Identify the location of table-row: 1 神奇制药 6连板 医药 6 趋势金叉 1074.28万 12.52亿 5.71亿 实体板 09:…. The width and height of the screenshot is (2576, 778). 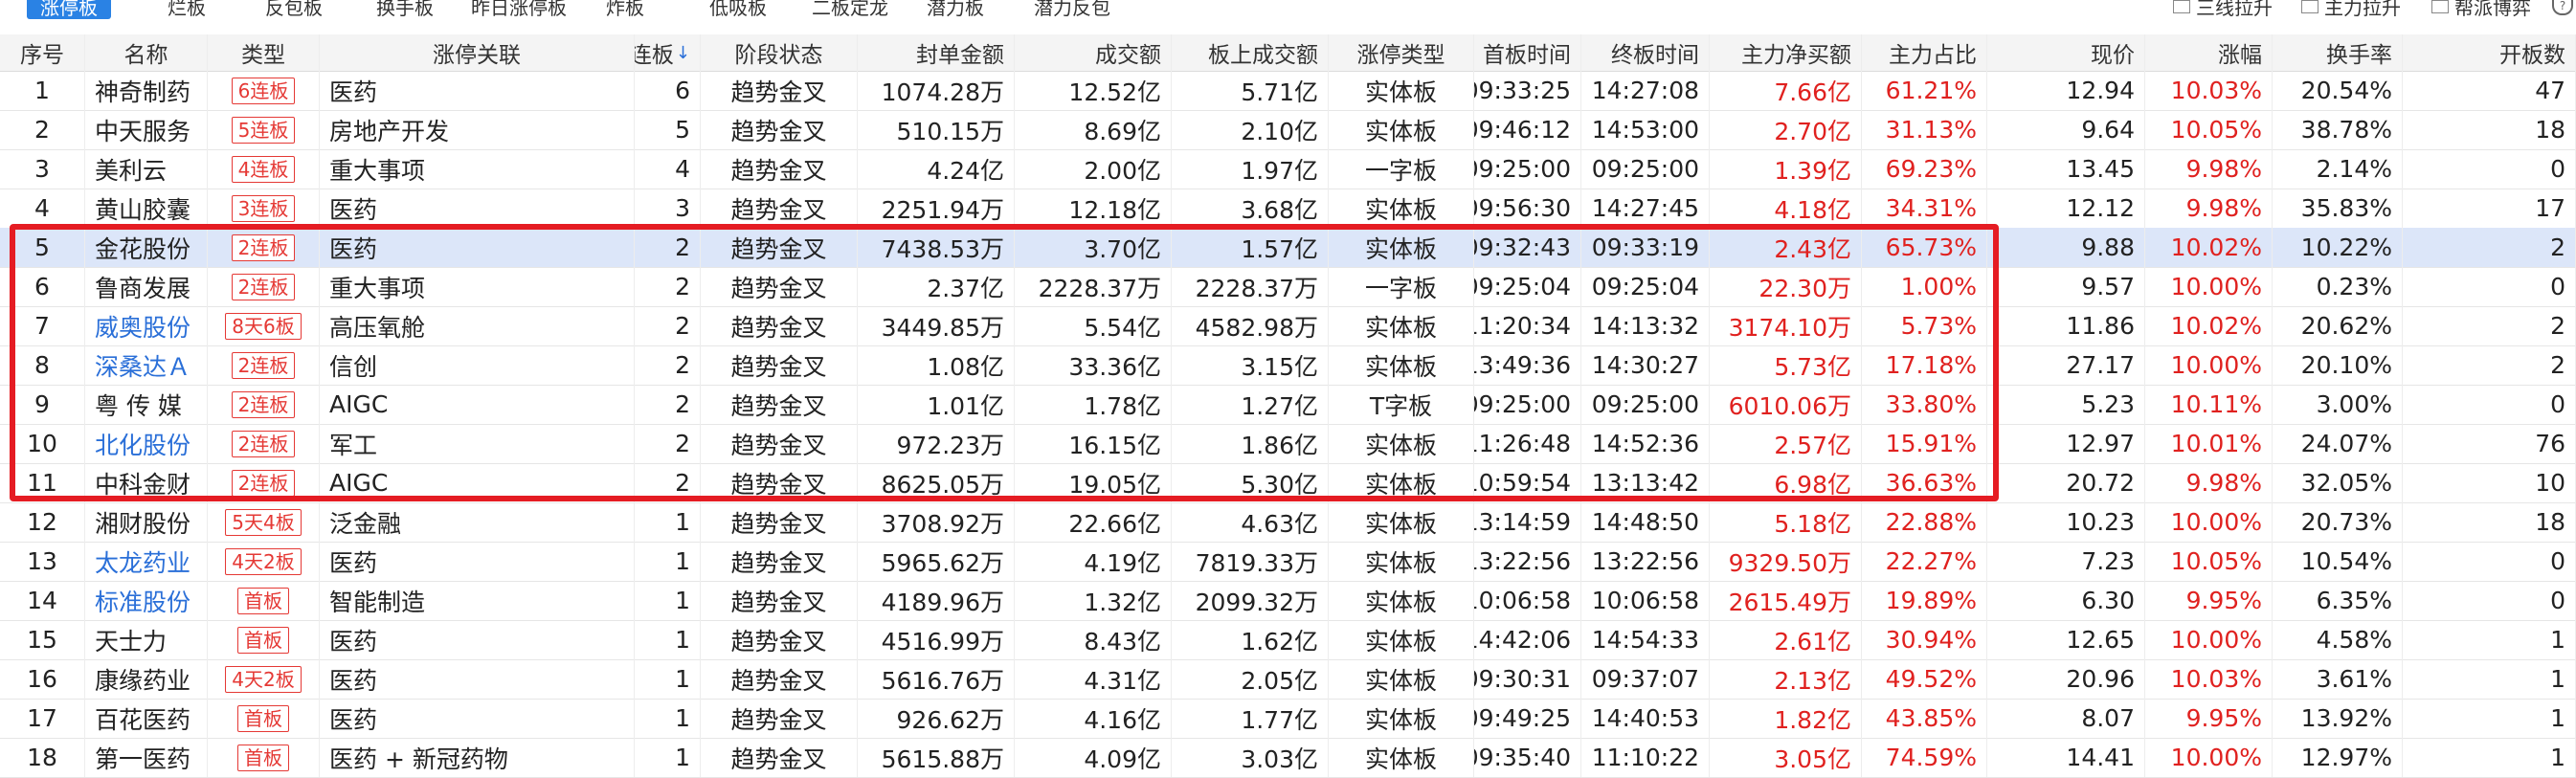
(1288, 91).